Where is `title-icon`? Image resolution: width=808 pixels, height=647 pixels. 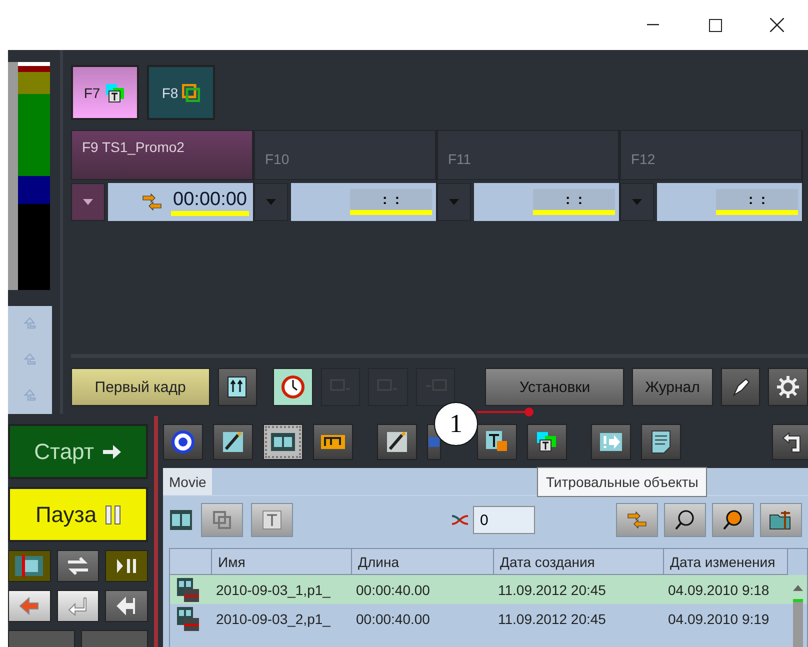 title-icon is located at coordinates (497, 442).